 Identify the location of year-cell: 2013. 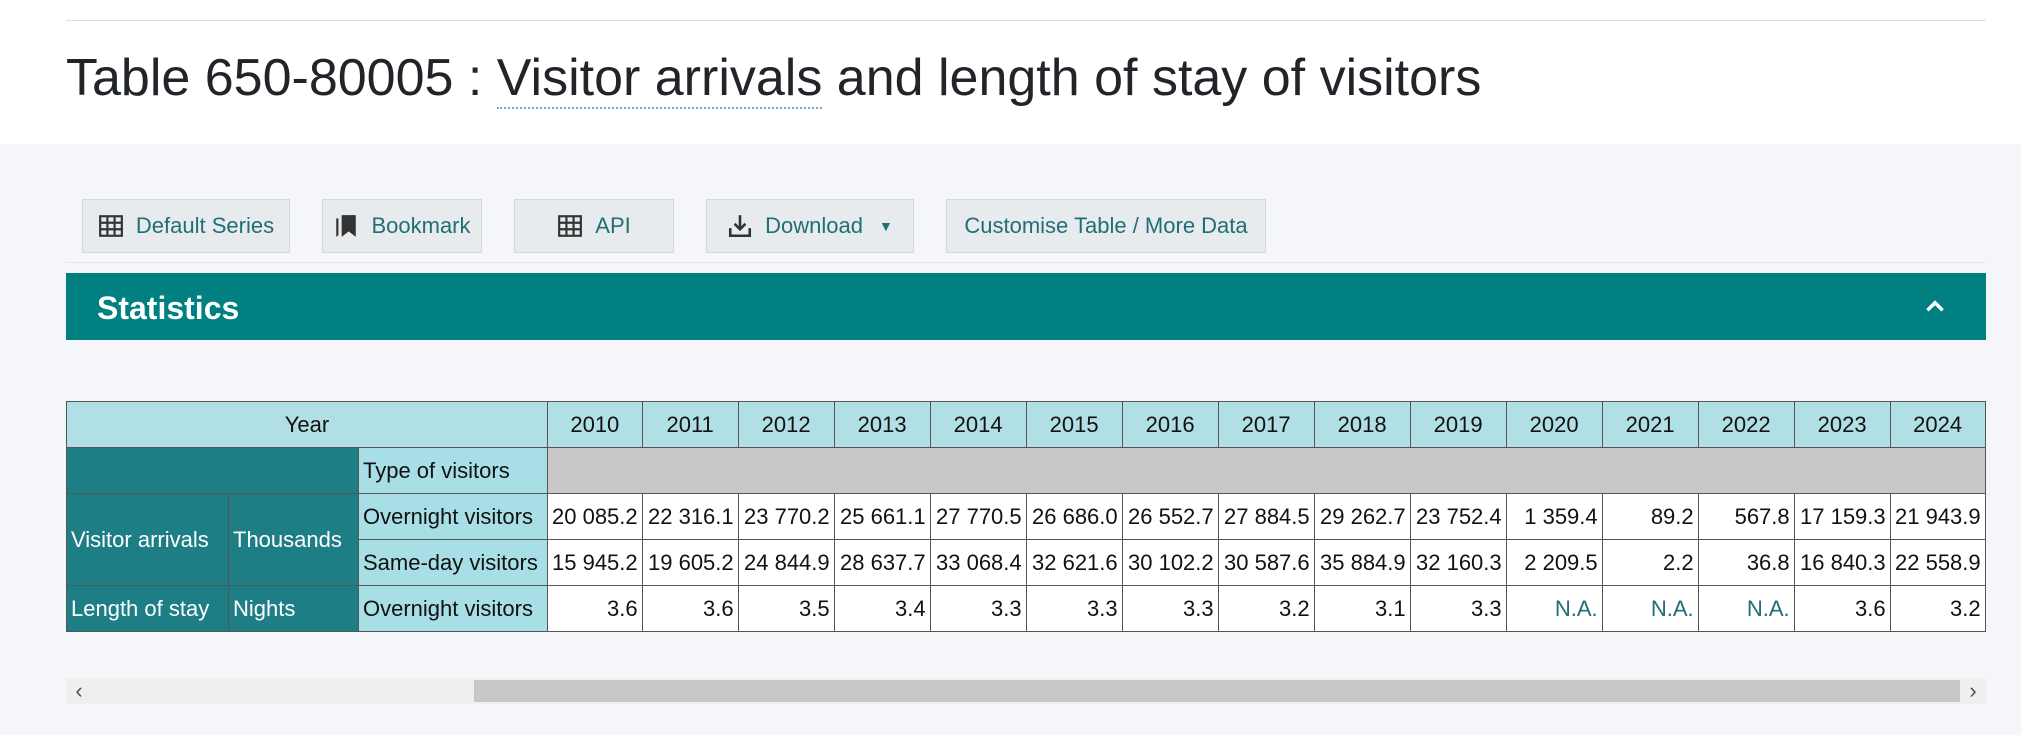
(882, 424).